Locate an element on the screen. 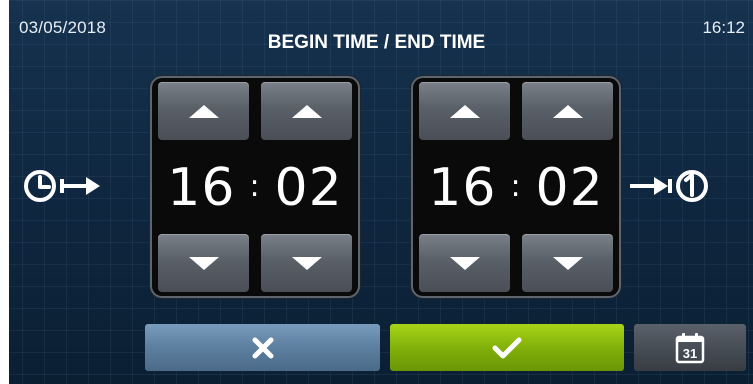  cancel-button is located at coordinates (262, 347).